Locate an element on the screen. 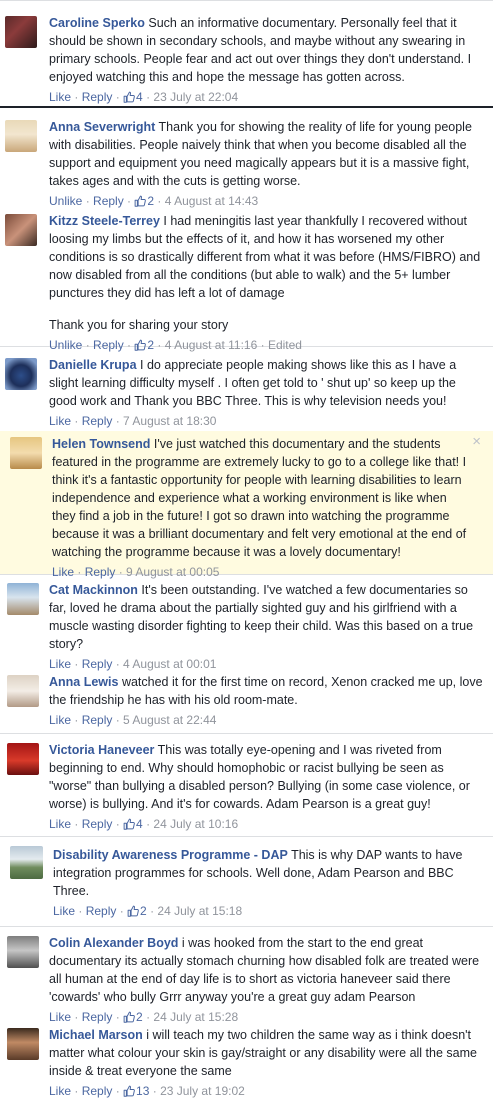 This screenshot has height=1101, width=493. comment-author: Helen Townsend is located at coordinates (101, 444).